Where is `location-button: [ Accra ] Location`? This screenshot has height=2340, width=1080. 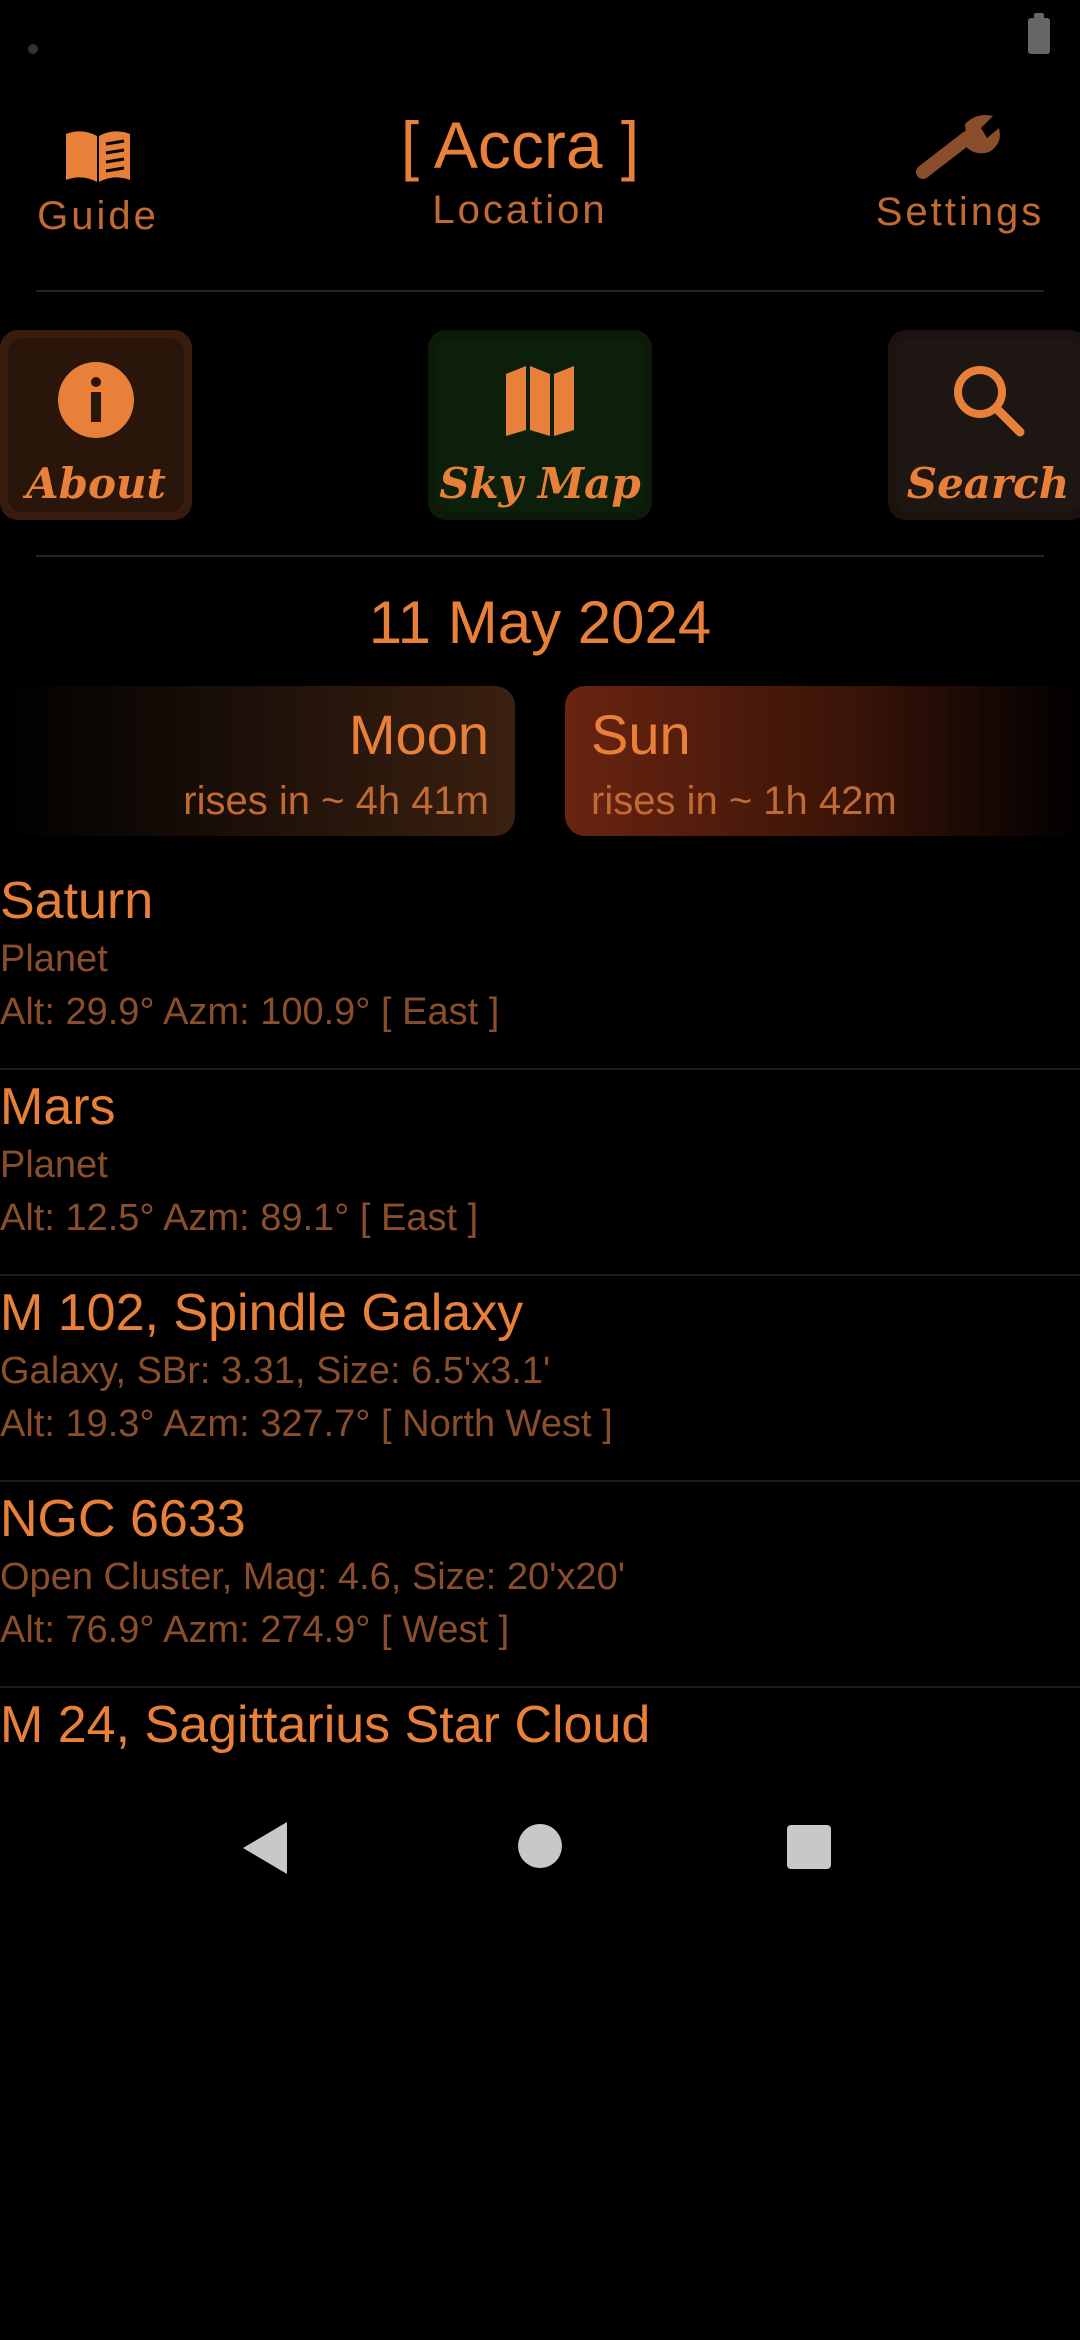
location-button: [ Accra ] Location is located at coordinates (520, 166).